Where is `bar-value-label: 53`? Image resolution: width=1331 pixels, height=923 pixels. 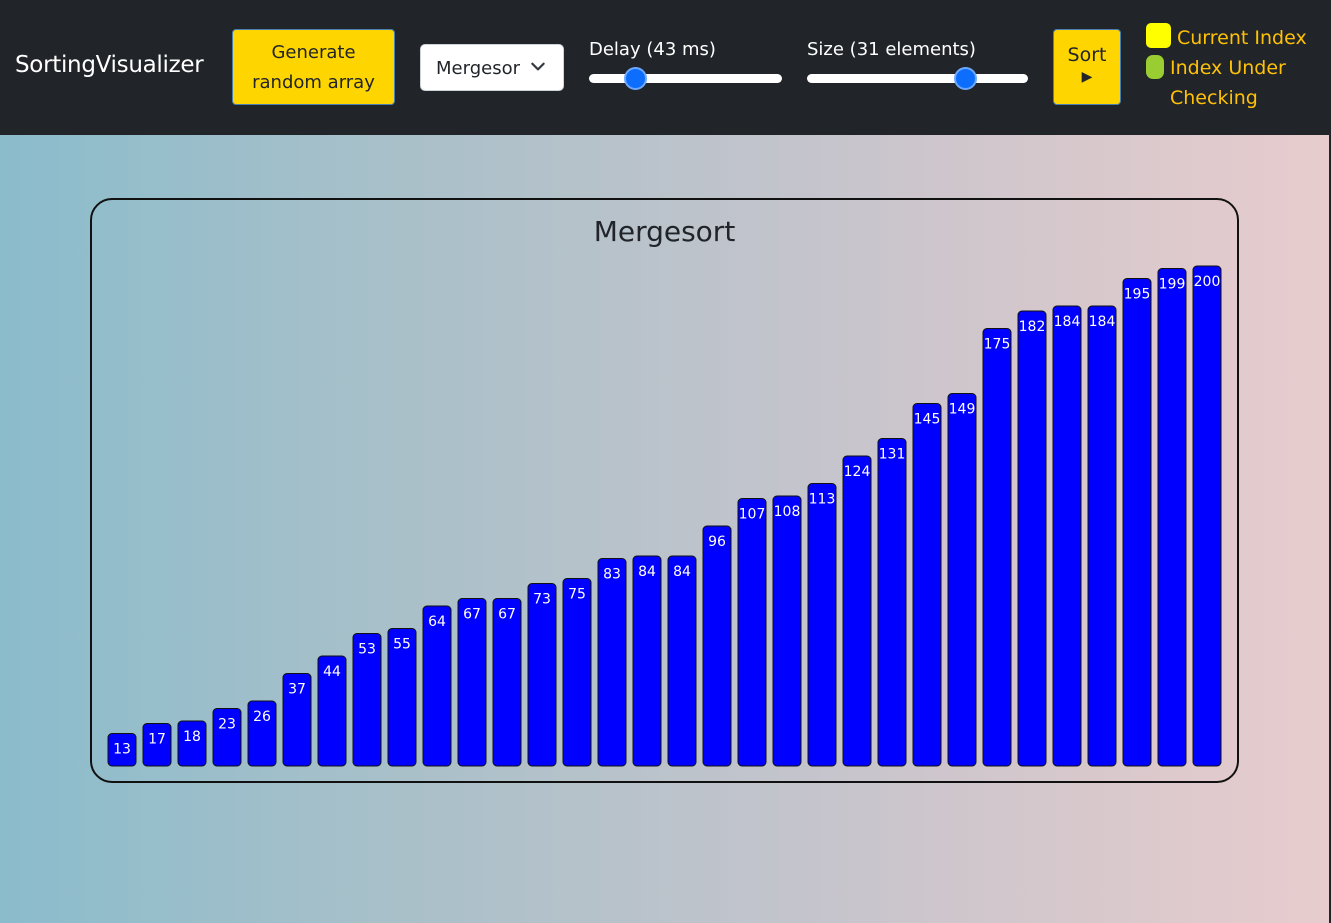
bar-value-label: 53 is located at coordinates (367, 650).